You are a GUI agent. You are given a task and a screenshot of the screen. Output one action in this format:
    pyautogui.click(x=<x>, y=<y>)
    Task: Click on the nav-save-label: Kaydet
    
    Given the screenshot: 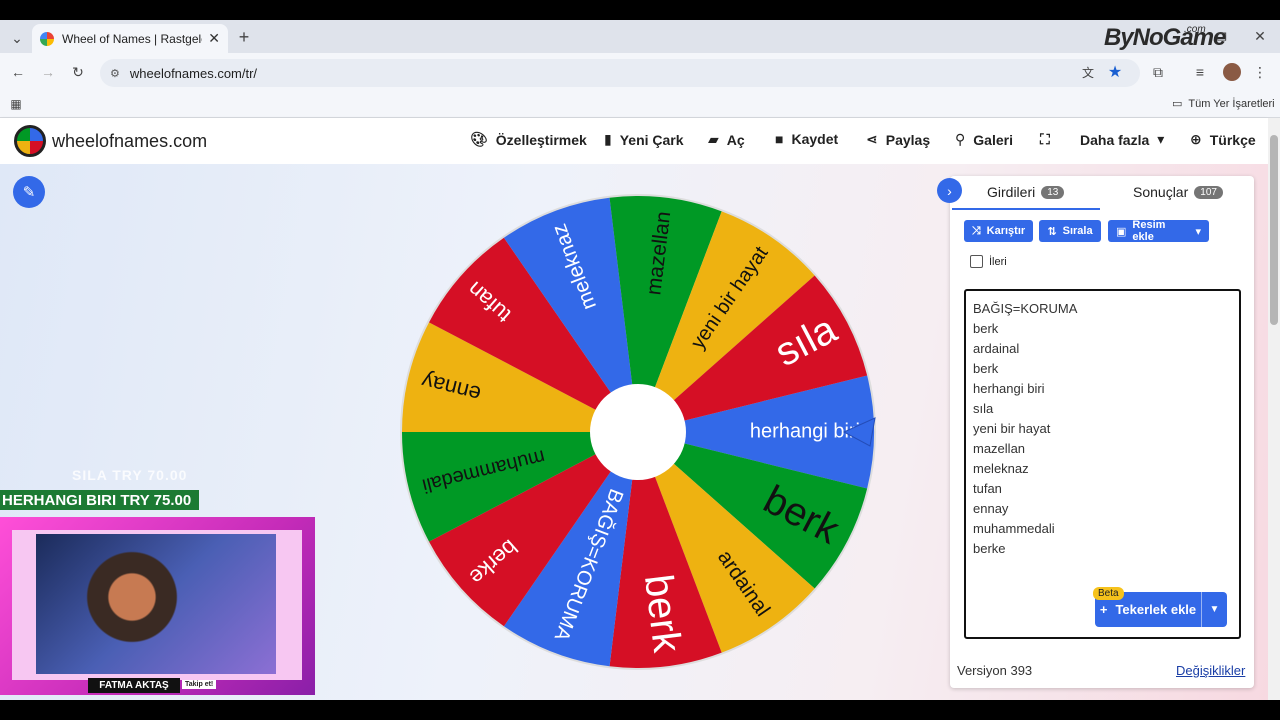 What is the action you would take?
    pyautogui.click(x=815, y=139)
    